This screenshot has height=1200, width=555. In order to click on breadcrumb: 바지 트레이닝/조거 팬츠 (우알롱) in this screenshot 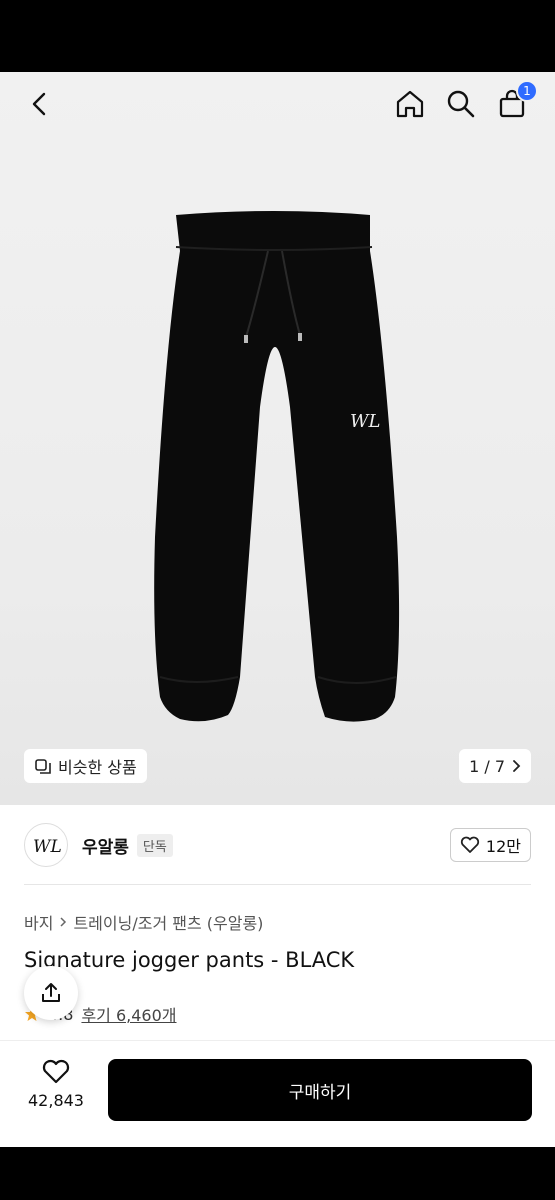, I will do `click(143, 922)`.